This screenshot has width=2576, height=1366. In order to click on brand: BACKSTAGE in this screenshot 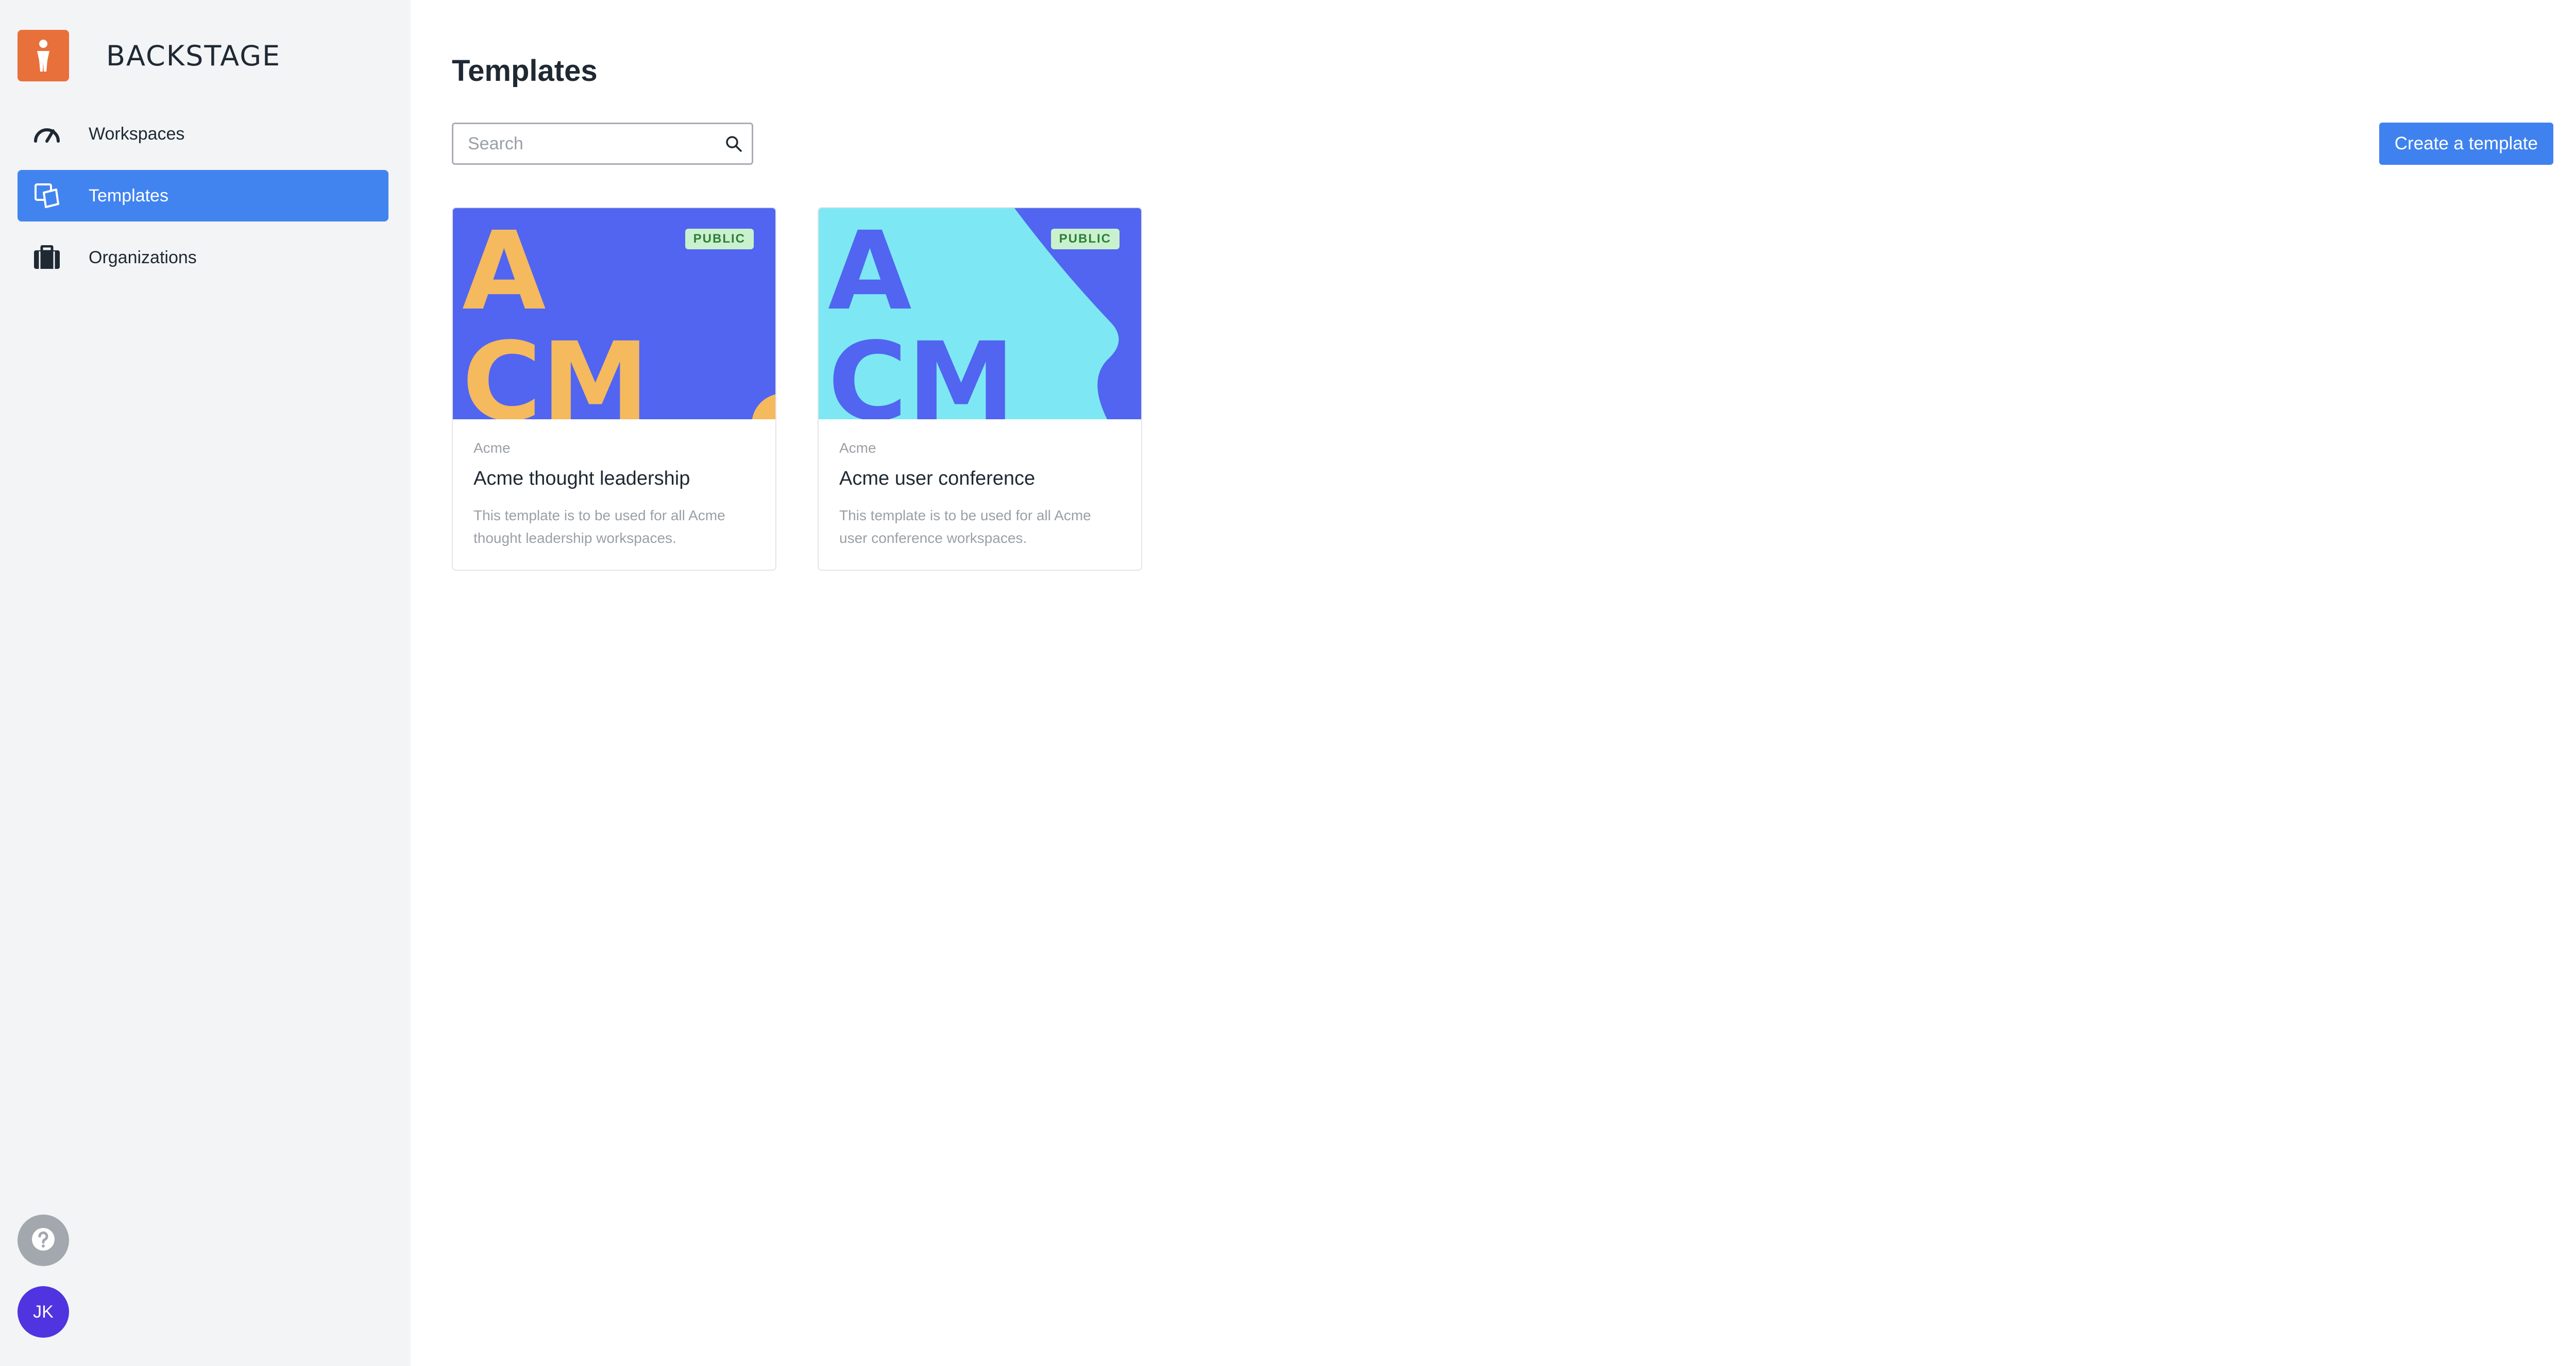, I will do `click(149, 55)`.